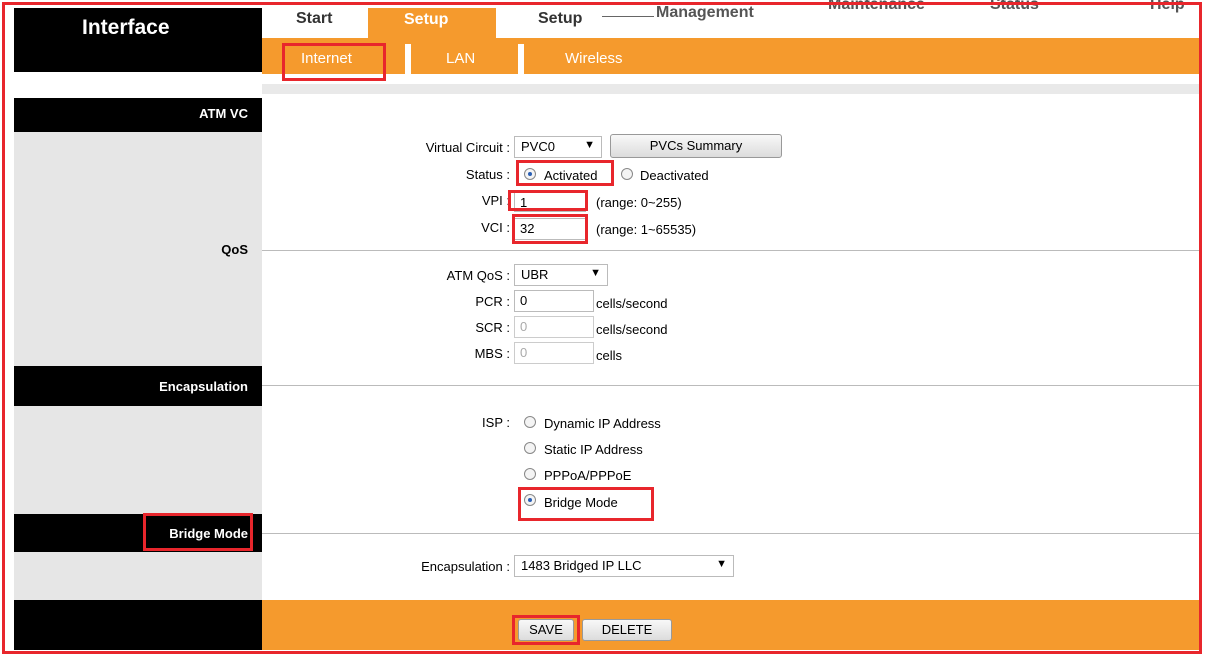 This screenshot has height=659, width=1206. What do you see at coordinates (696, 146) in the screenshot?
I see `pvcs-summary-button: PVCs Summary` at bounding box center [696, 146].